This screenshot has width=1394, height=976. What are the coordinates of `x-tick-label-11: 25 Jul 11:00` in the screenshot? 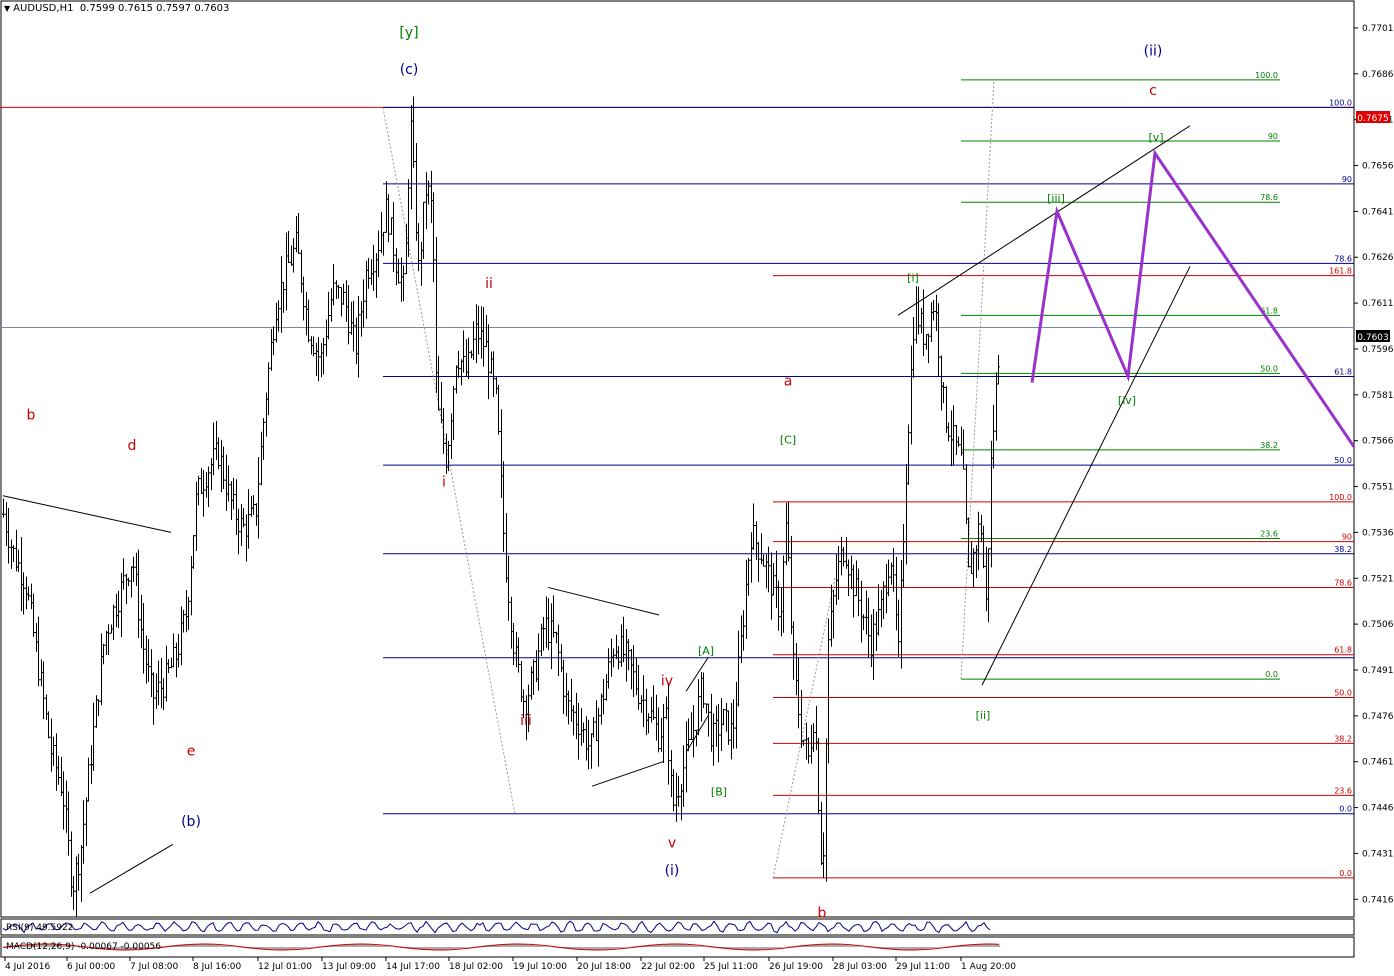 It's located at (731, 967).